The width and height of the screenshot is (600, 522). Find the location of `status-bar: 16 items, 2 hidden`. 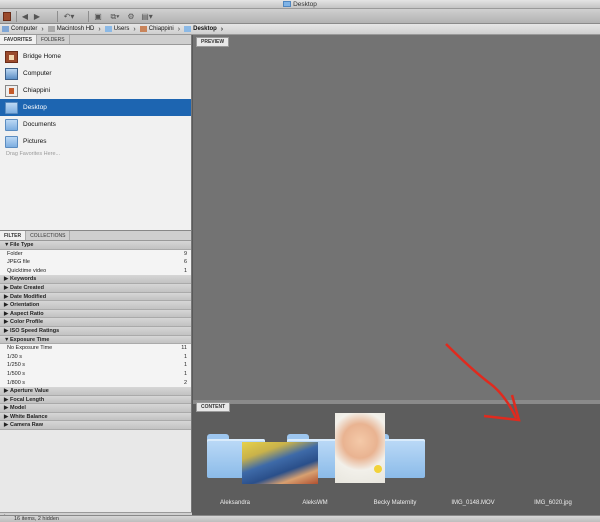

status-bar: 16 items, 2 hidden is located at coordinates (300, 518).